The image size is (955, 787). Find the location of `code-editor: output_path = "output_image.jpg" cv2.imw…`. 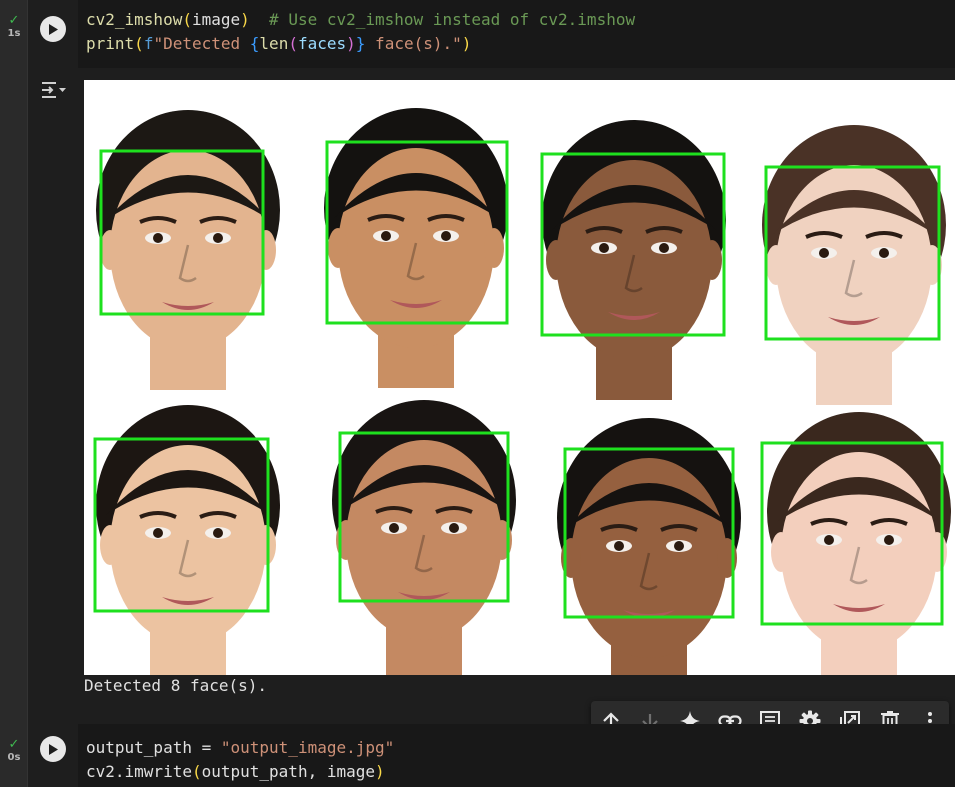

code-editor: output_path = "output_image.jpg" cv2.imw… is located at coordinates (516, 755).